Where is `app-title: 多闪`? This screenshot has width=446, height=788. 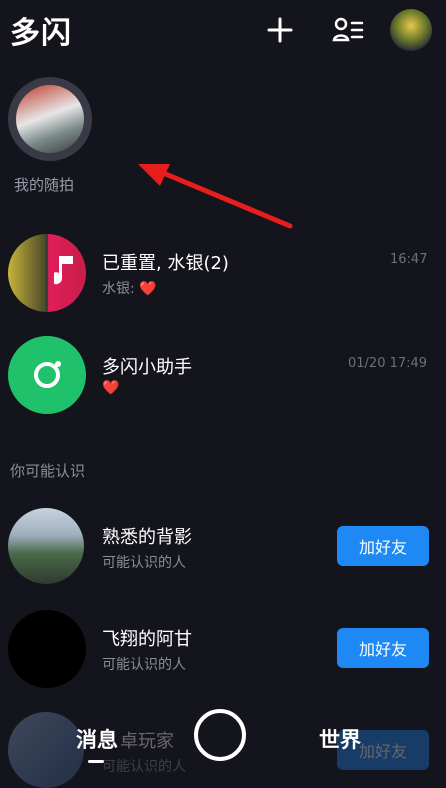 app-title: 多闪 is located at coordinates (41, 33).